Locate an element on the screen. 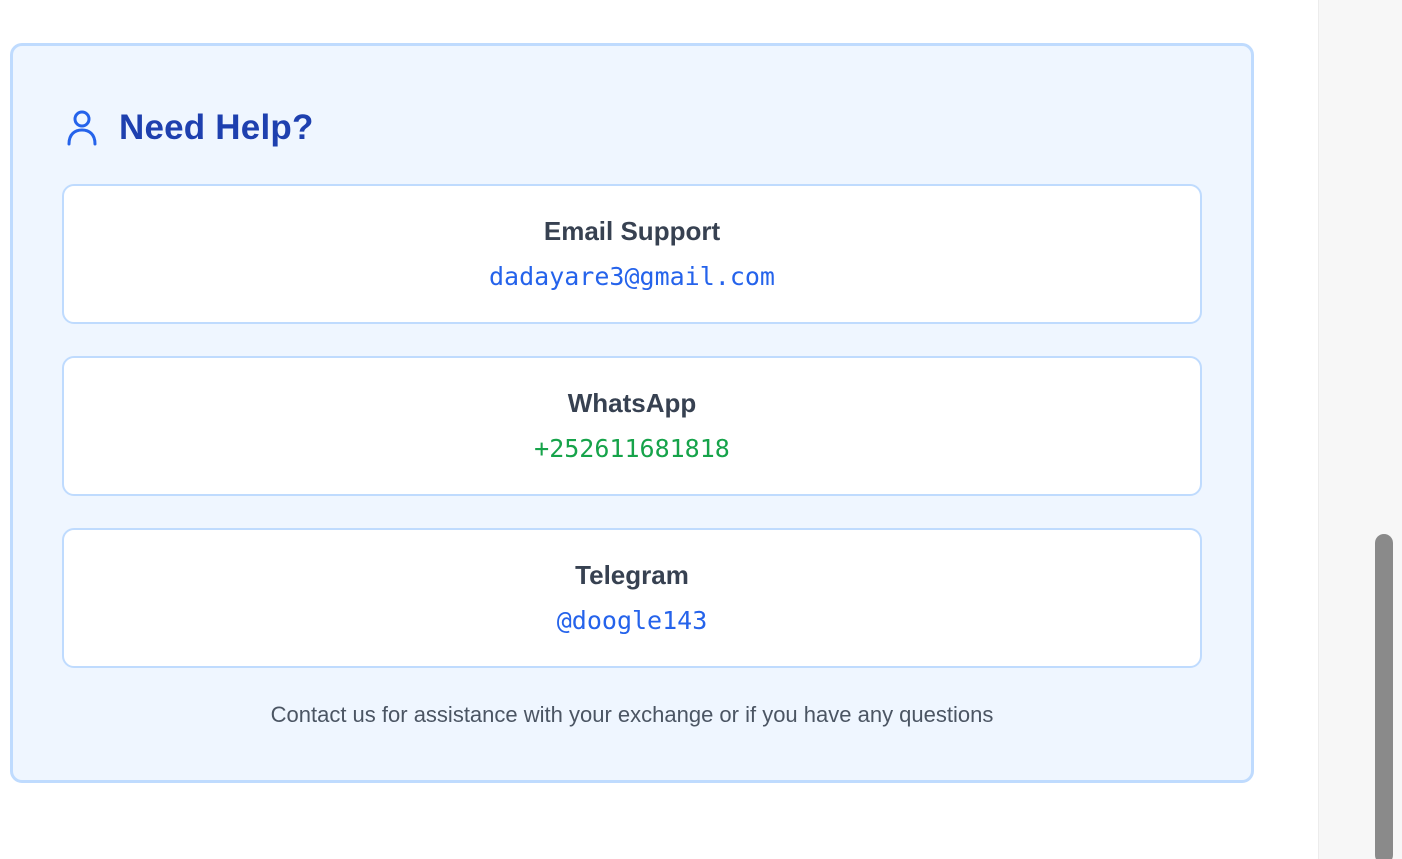 The width and height of the screenshot is (1402, 859). contact-card-telegram: Telegram @doogle143 is located at coordinates (632, 598).